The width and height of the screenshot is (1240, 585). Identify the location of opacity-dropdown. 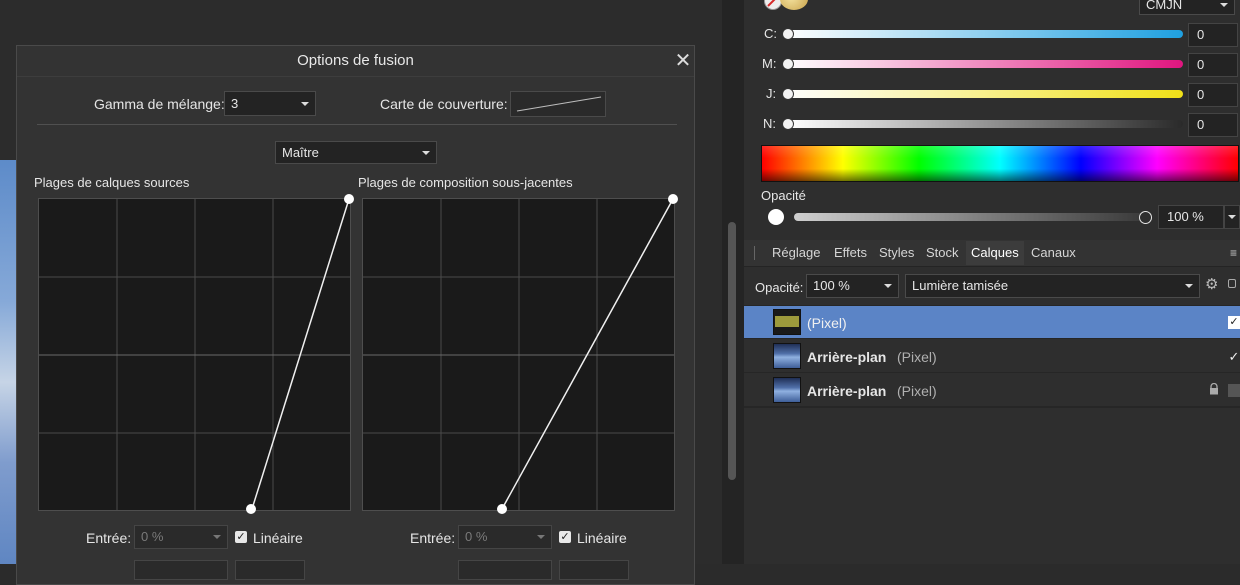
(1232, 217).